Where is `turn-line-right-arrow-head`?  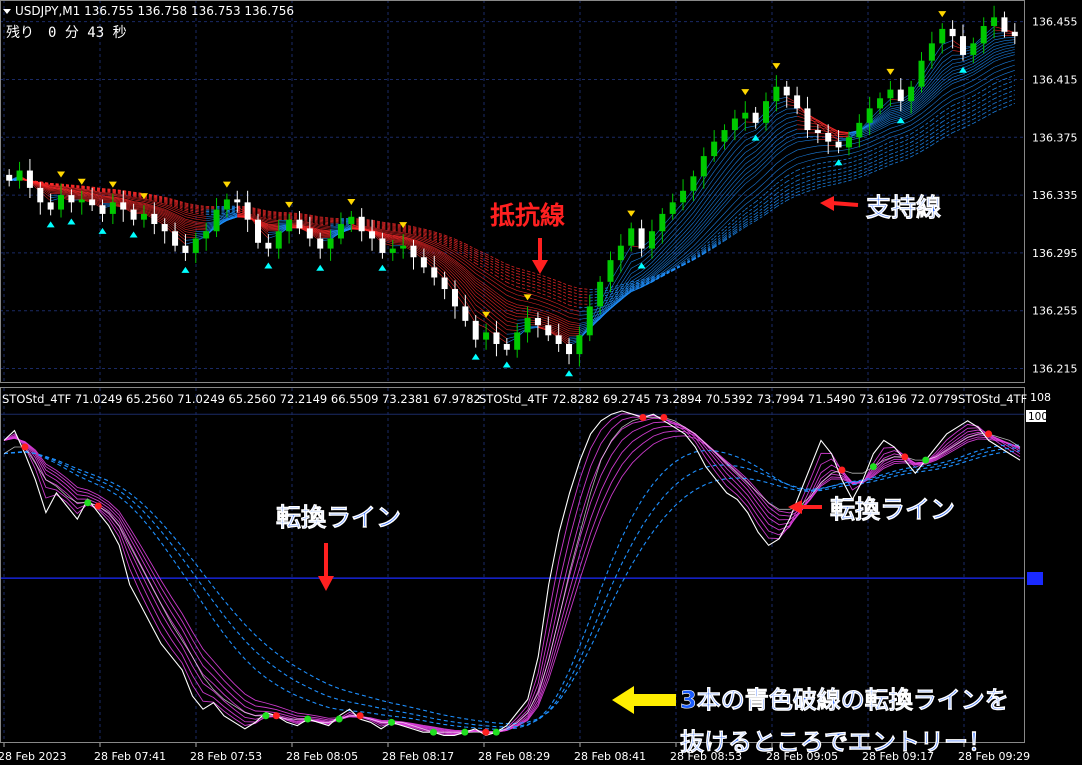 turn-line-right-arrow-head is located at coordinates (795, 507).